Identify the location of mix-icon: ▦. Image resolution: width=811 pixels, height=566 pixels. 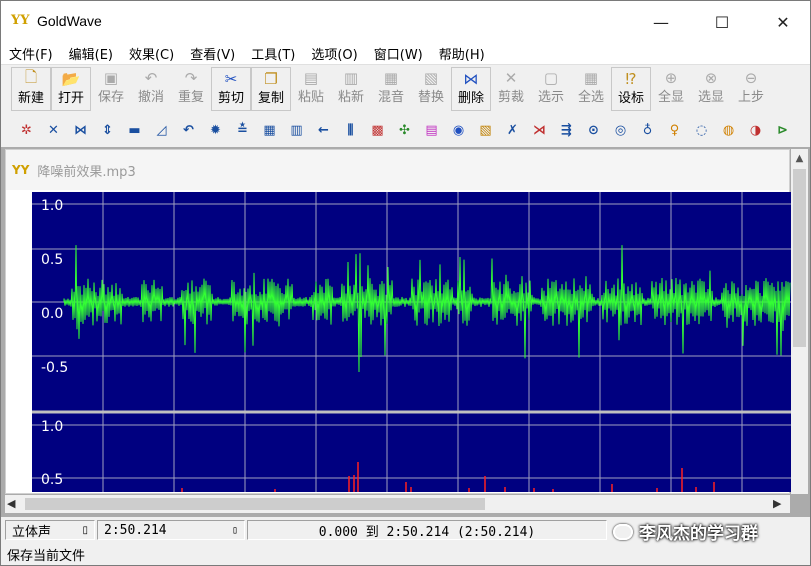
(391, 78).